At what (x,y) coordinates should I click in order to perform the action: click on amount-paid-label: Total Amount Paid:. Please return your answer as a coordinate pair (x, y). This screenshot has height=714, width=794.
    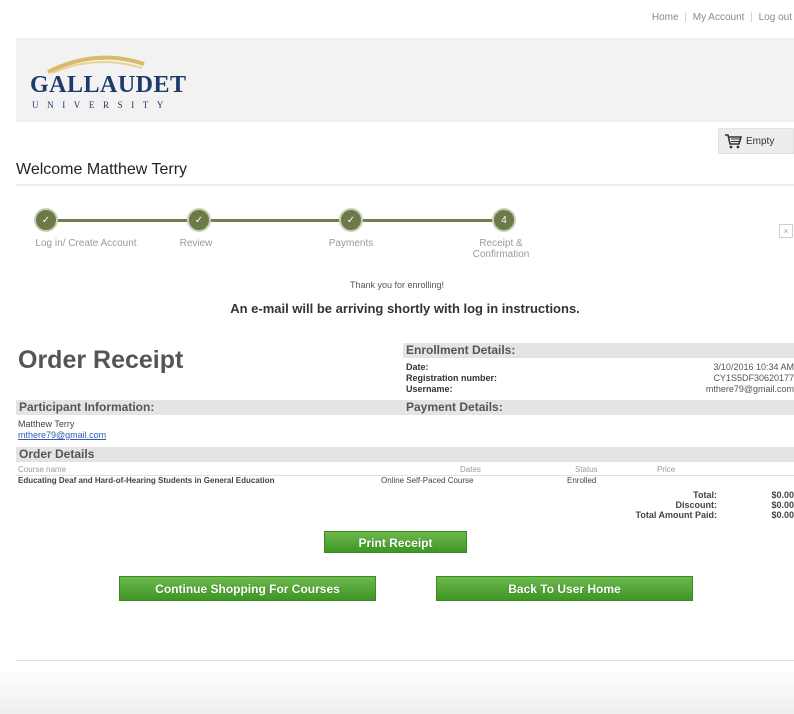
    Looking at the image, I should click on (676, 515).